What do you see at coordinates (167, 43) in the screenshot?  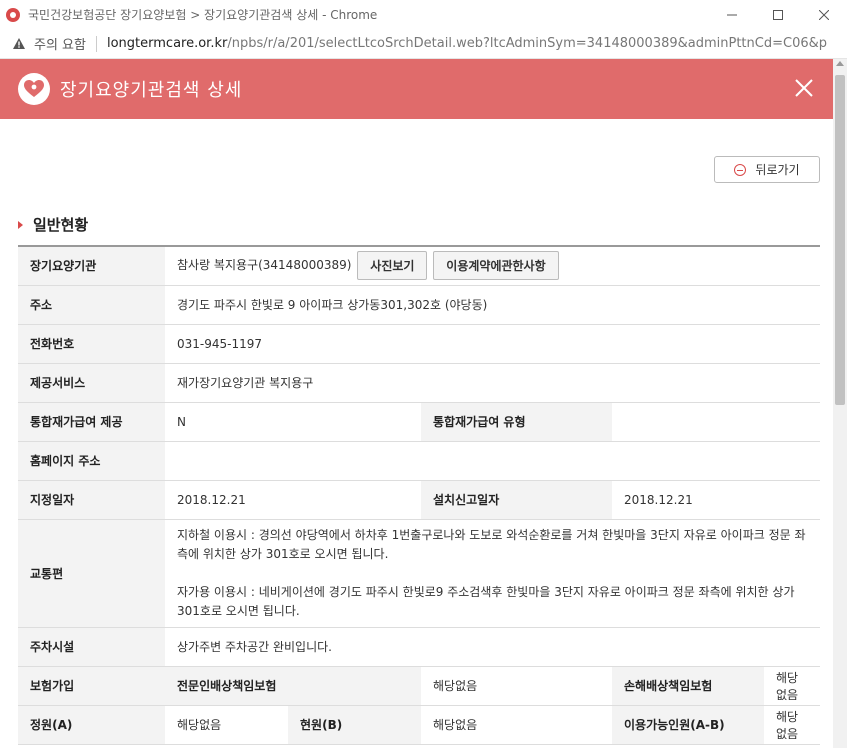 I see `url-host: longtermcare.or.kr` at bounding box center [167, 43].